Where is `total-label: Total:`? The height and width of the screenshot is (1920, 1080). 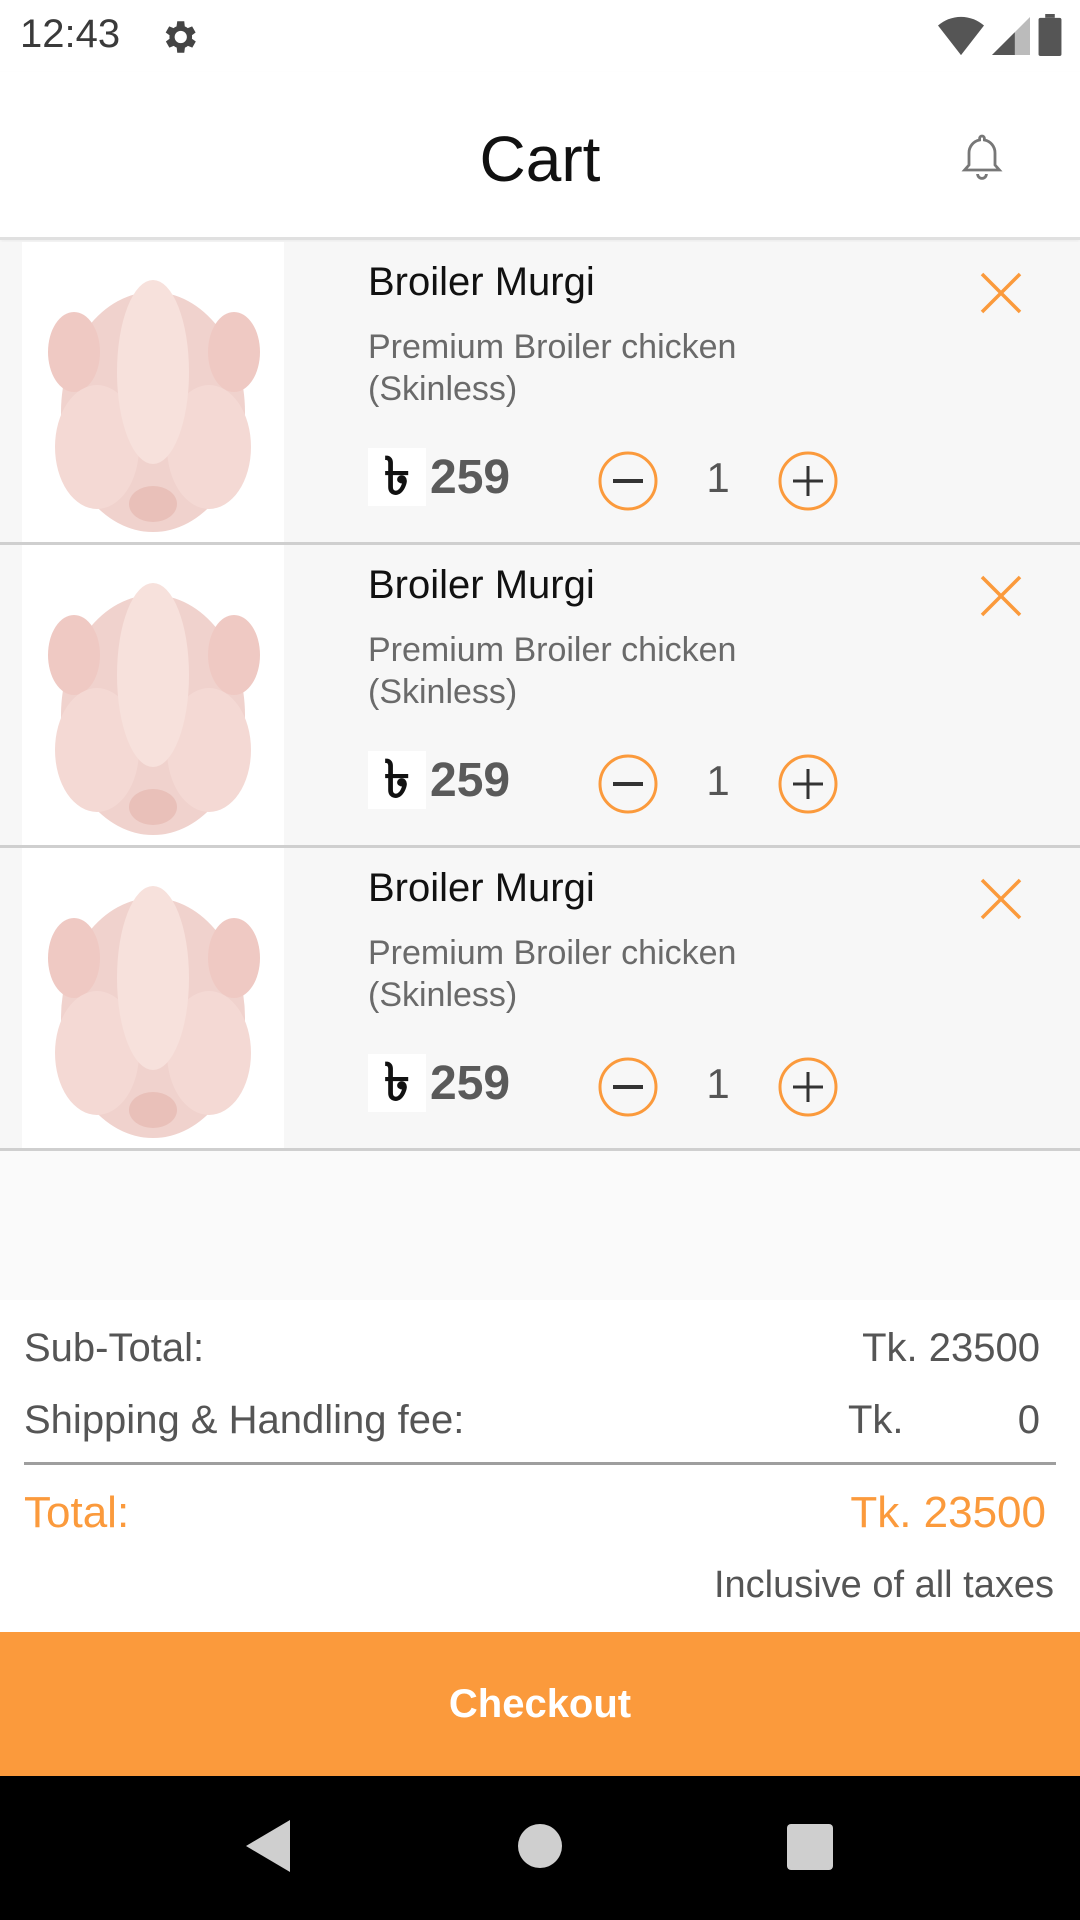
total-label: Total: is located at coordinates (77, 1512).